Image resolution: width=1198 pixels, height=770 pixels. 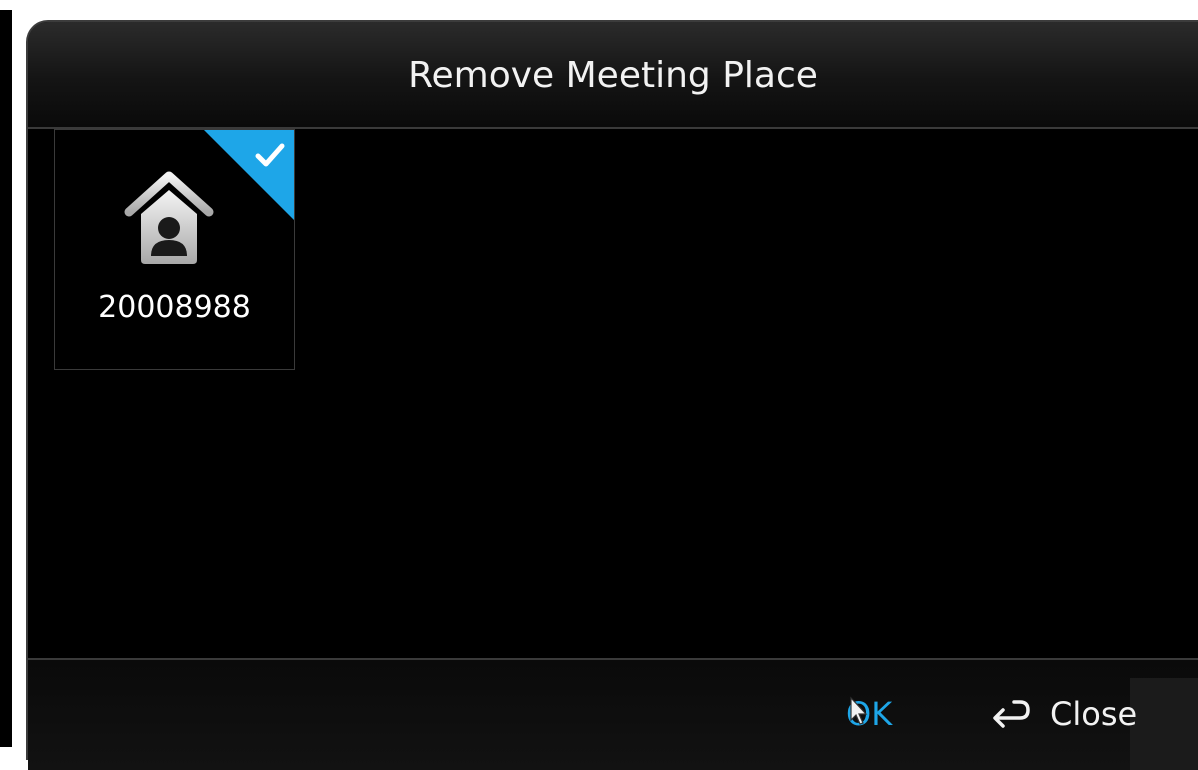 I want to click on dialog-title: Remove Meeting Place, so click(x=613, y=75).